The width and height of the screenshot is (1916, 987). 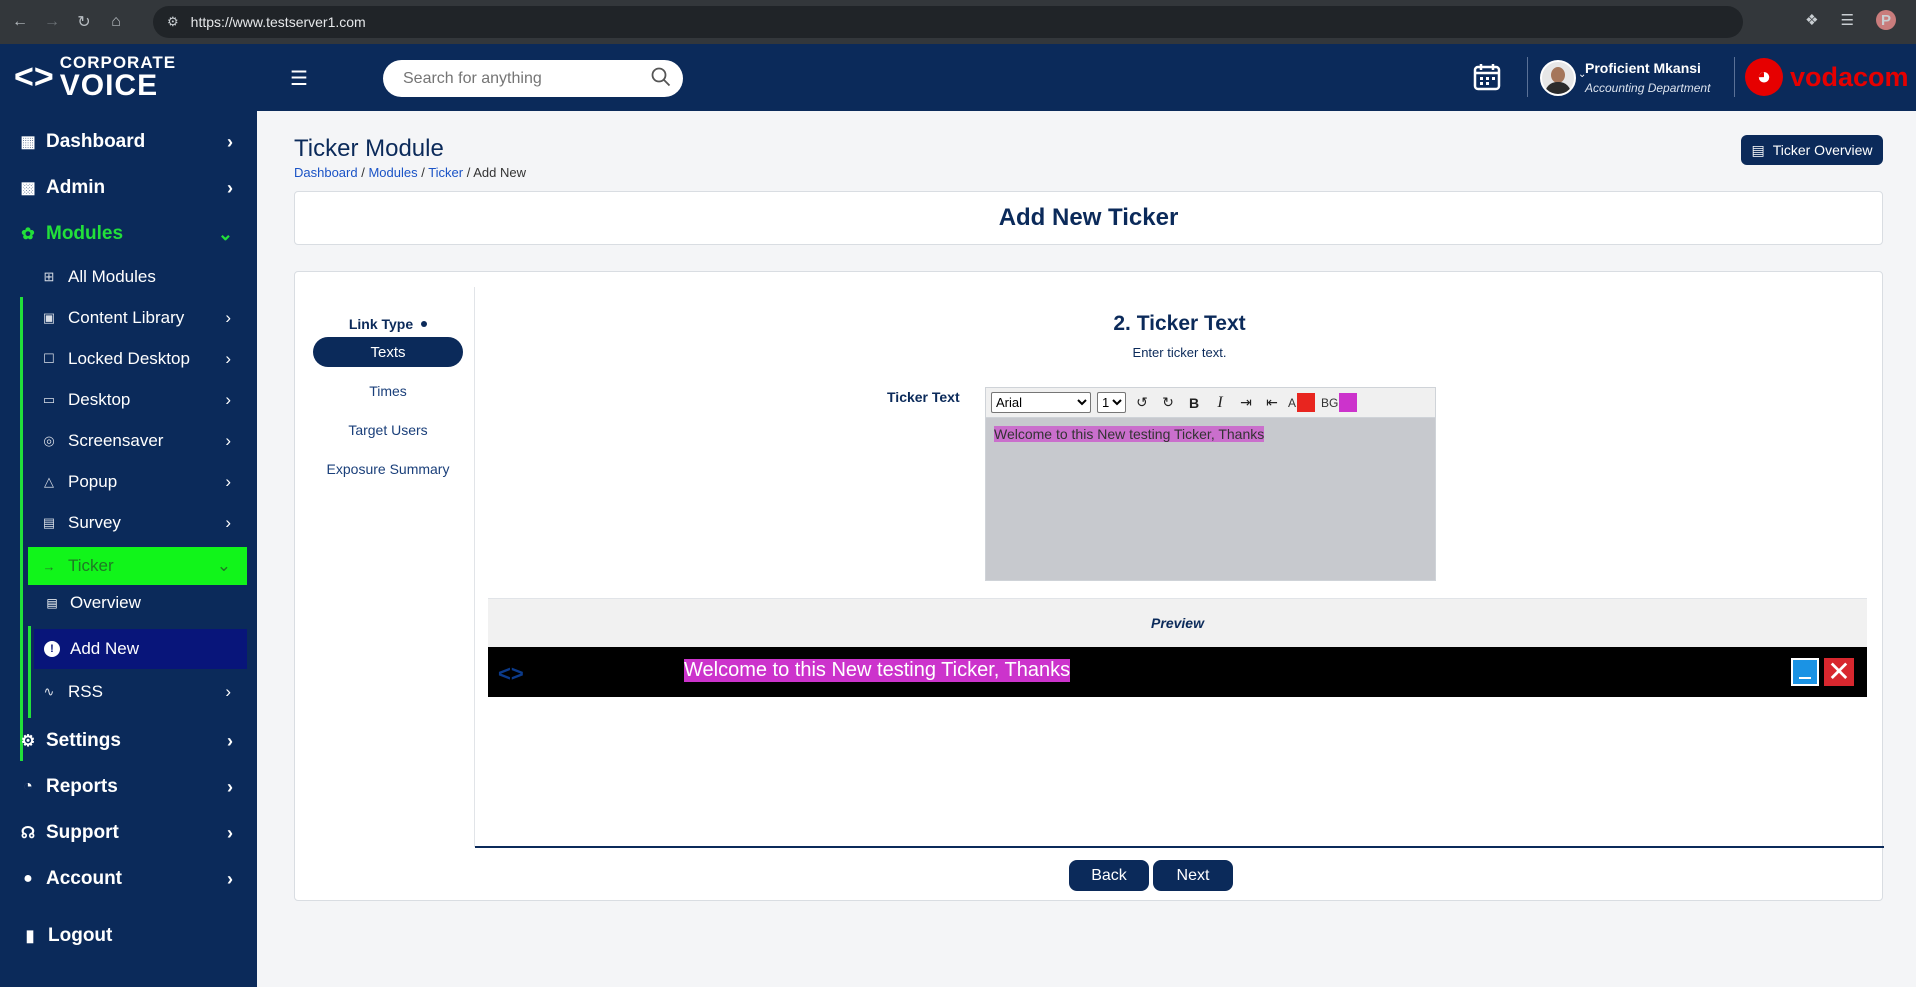 I want to click on user-name: Proficient Mkansi, so click(x=1643, y=68).